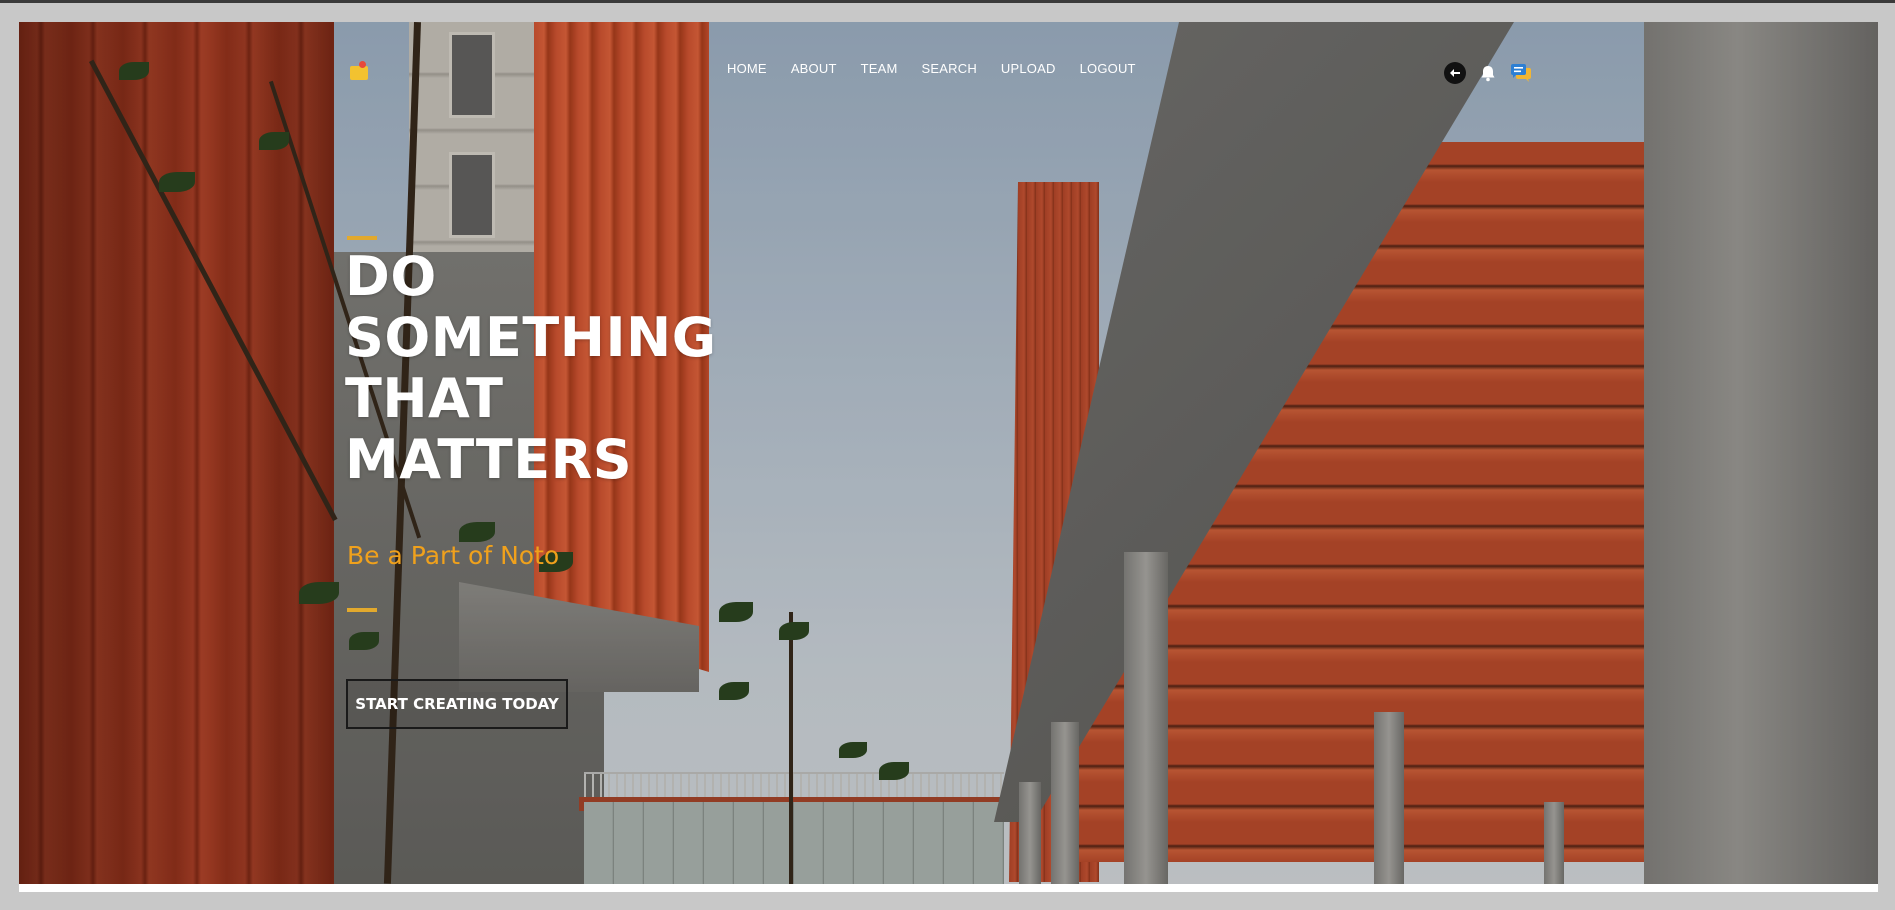  What do you see at coordinates (359, 70) in the screenshot?
I see `folder-logo-icon` at bounding box center [359, 70].